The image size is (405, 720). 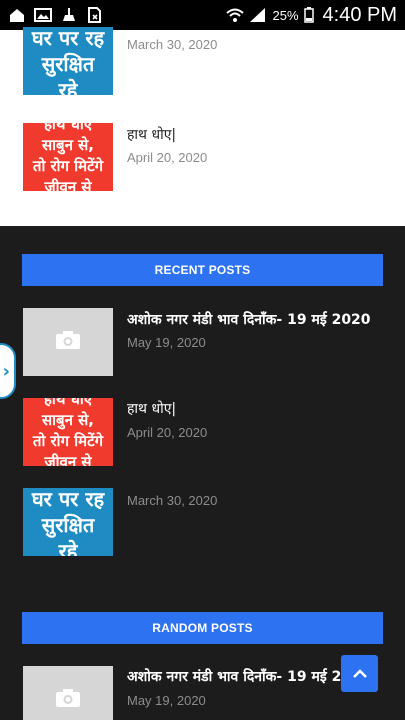 I want to click on sim-error-icon, so click(x=95, y=15).